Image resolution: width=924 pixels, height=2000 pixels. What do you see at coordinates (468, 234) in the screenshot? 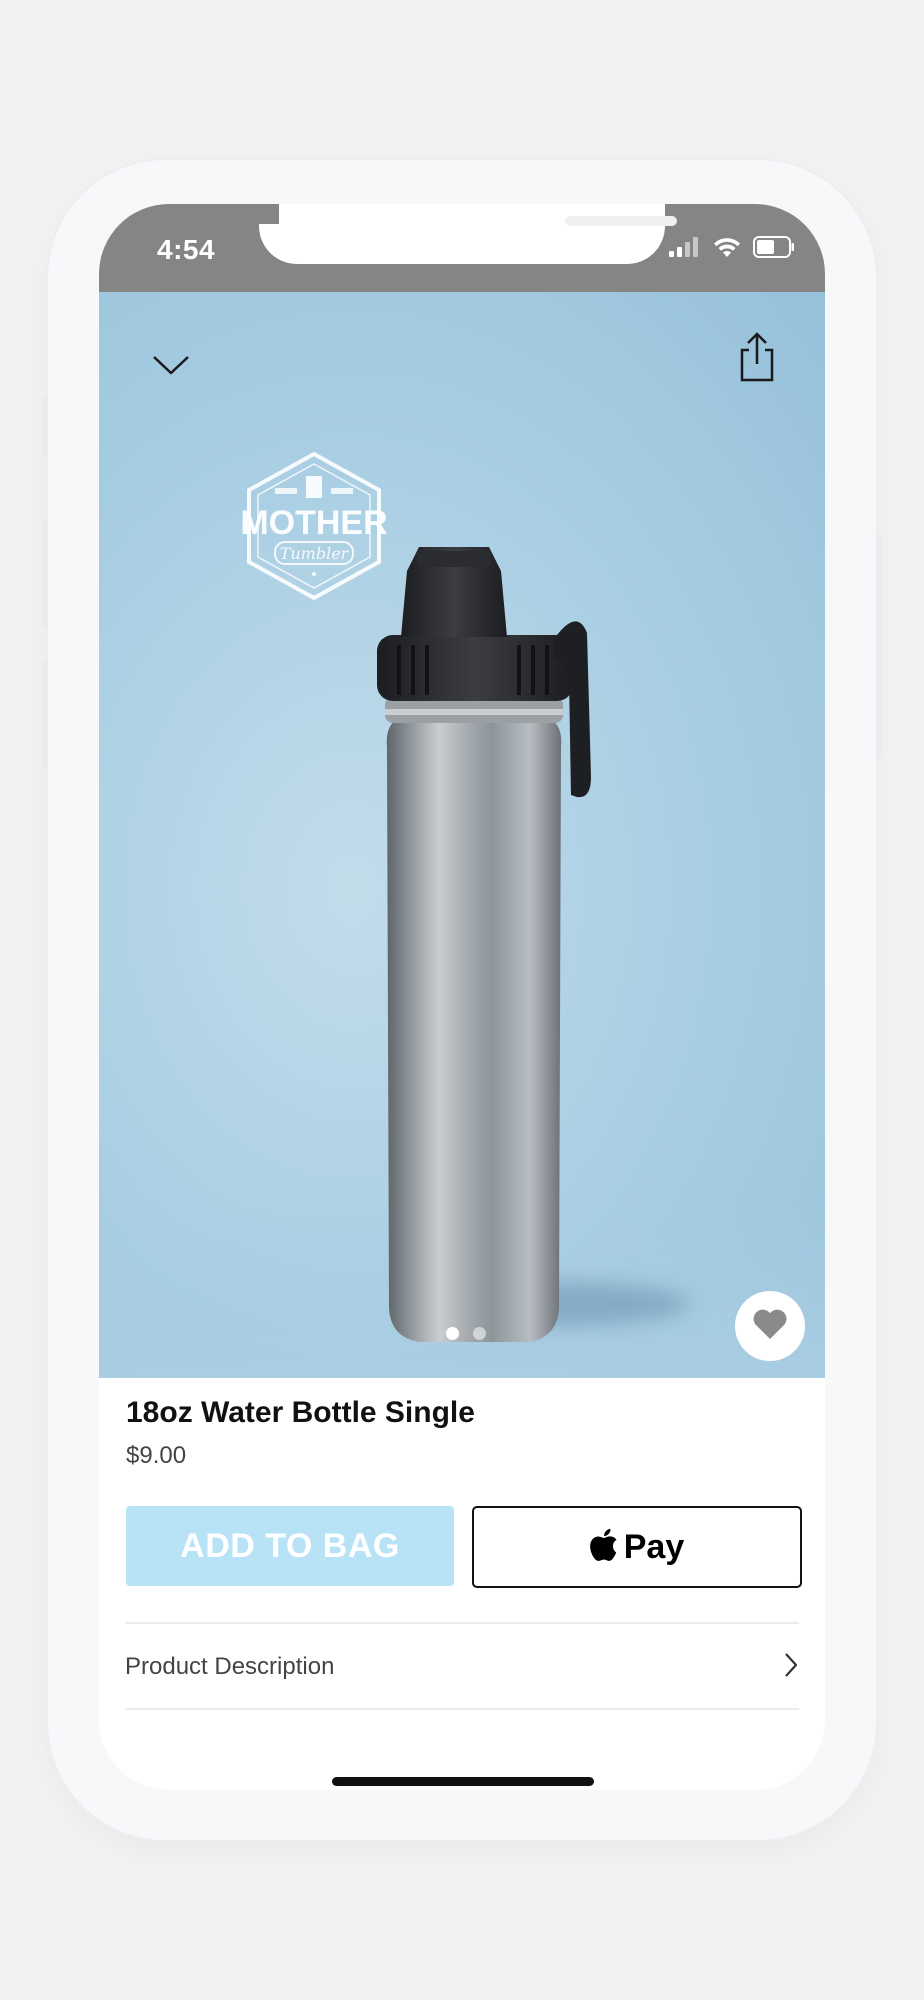
I see `notch` at bounding box center [468, 234].